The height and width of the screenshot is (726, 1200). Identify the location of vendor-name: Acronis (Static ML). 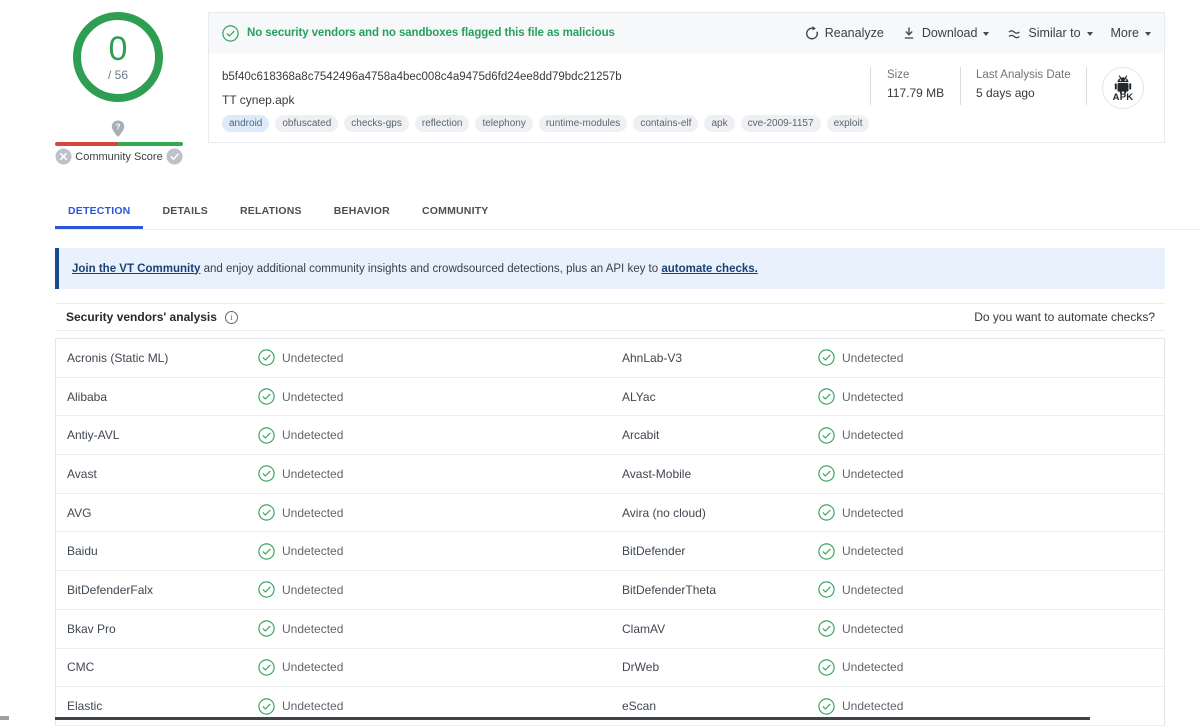
(118, 357).